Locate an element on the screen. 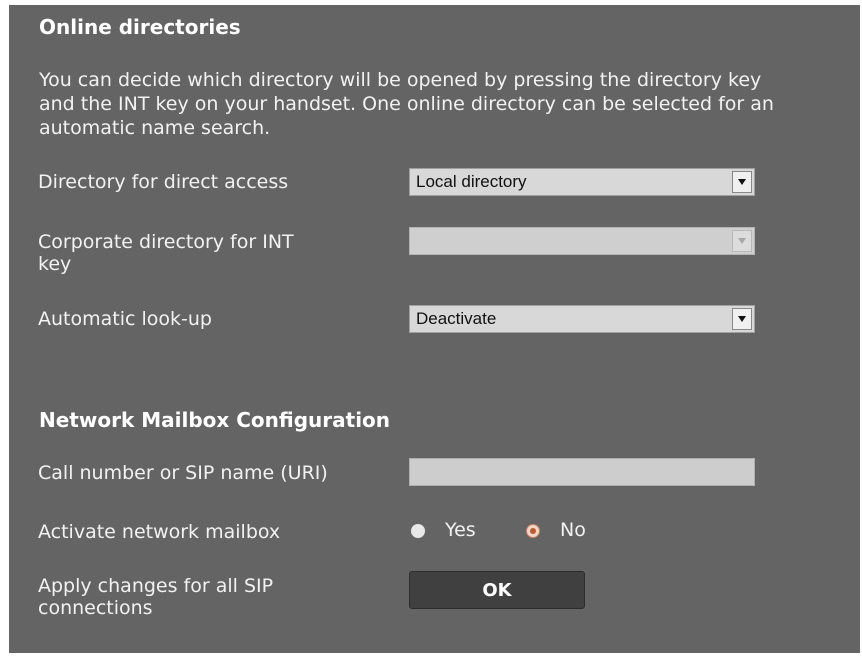 The width and height of the screenshot is (862, 657). no-radio is located at coordinates (533, 531).